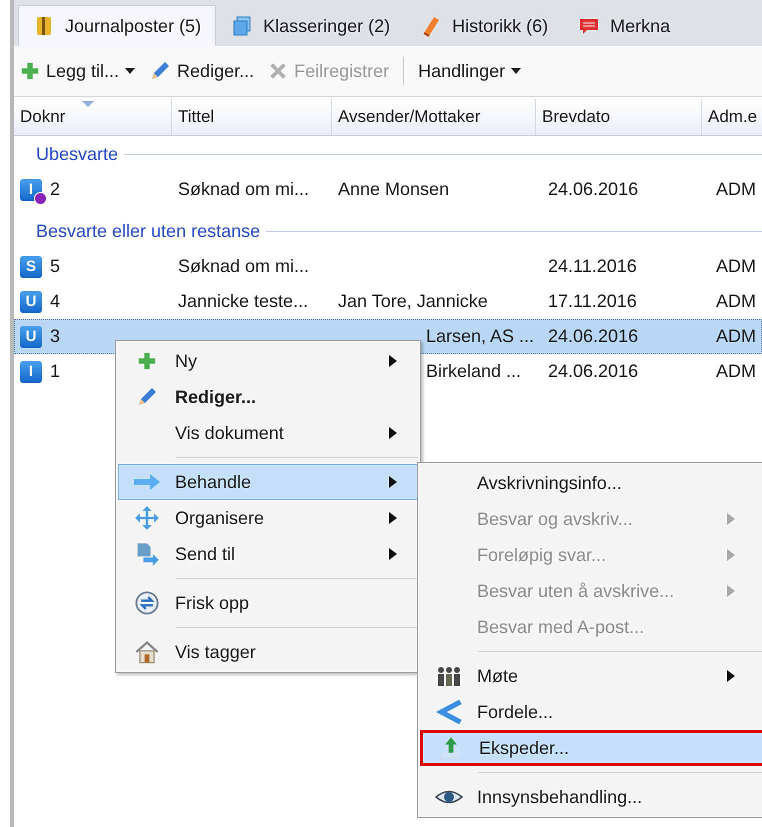 The width and height of the screenshot is (762, 827). Describe the element at coordinates (449, 712) in the screenshot. I see `share-icon` at that location.